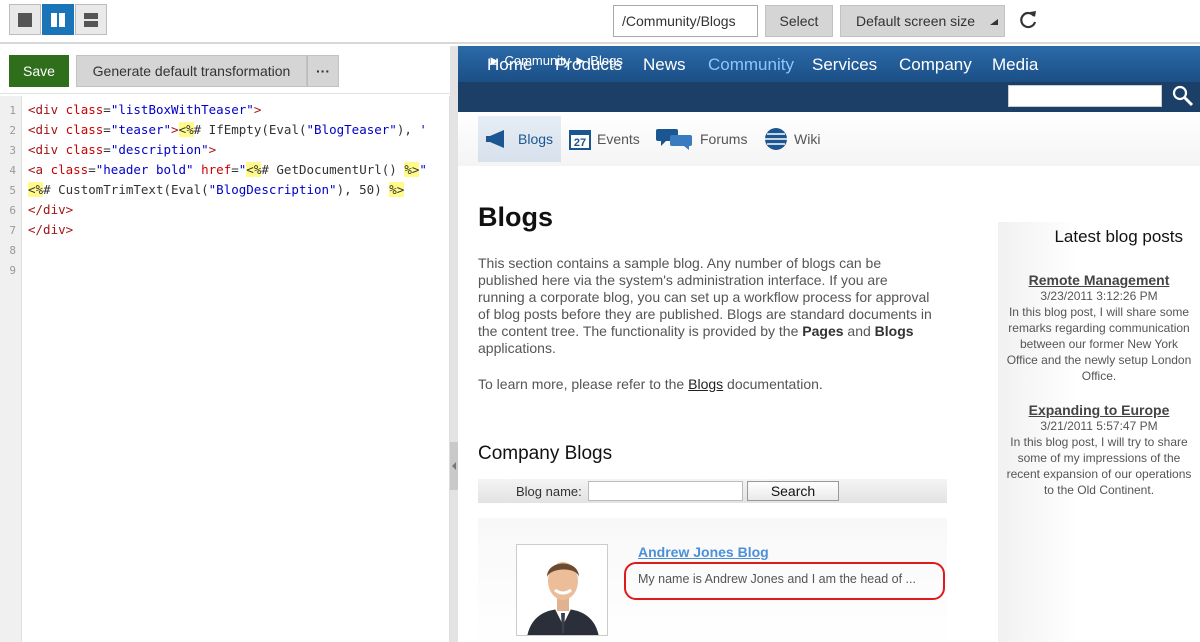  What do you see at coordinates (776, 139) in the screenshot?
I see `globe-icon` at bounding box center [776, 139].